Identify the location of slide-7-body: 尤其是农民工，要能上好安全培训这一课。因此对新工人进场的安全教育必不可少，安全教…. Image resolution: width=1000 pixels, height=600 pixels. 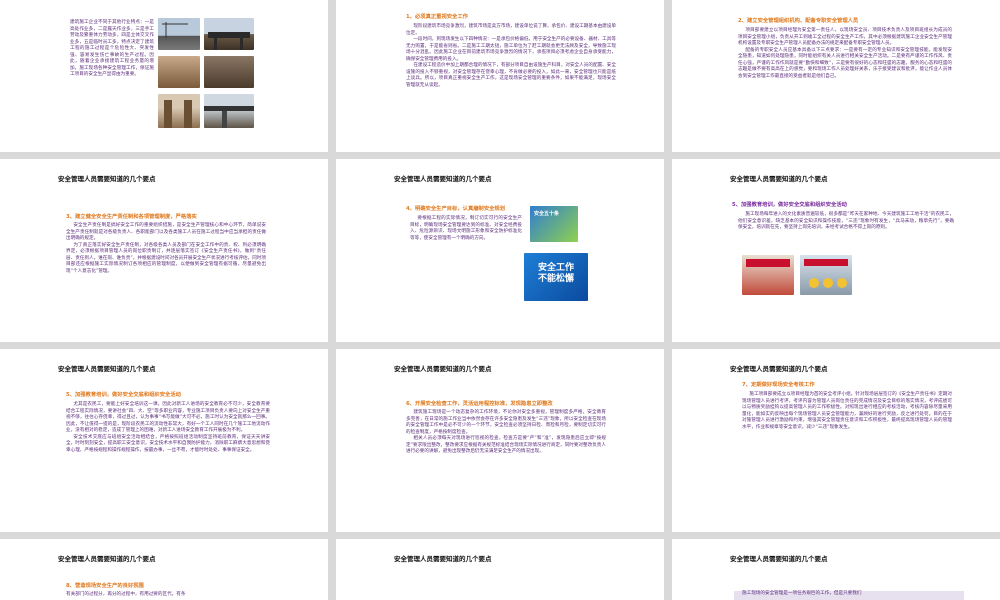
(168, 428).